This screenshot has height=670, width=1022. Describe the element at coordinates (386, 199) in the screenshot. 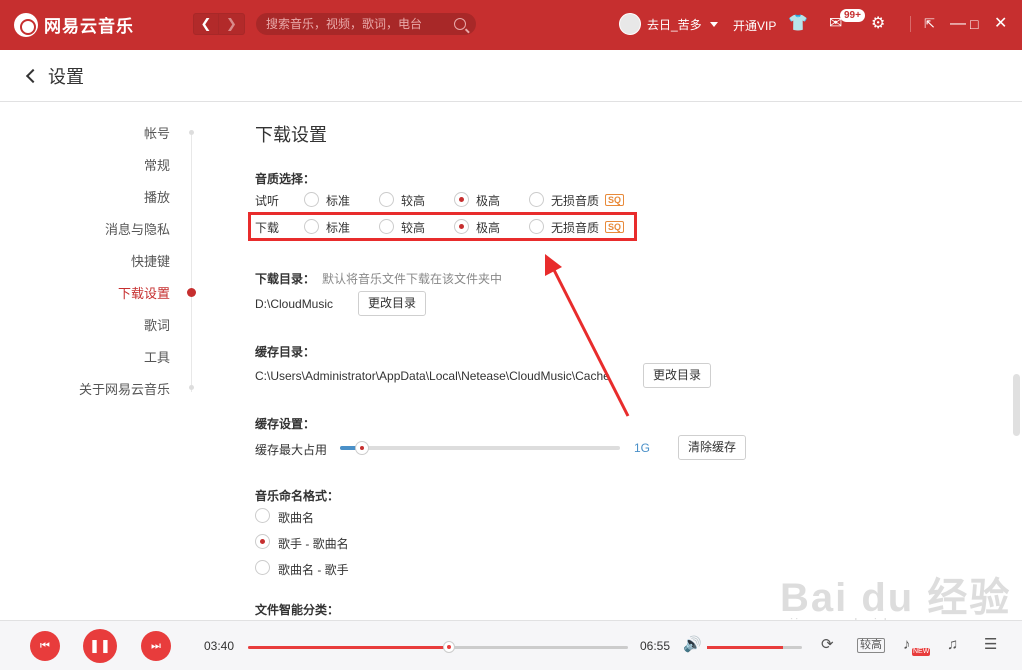

I see `radio-preview-higher` at that location.